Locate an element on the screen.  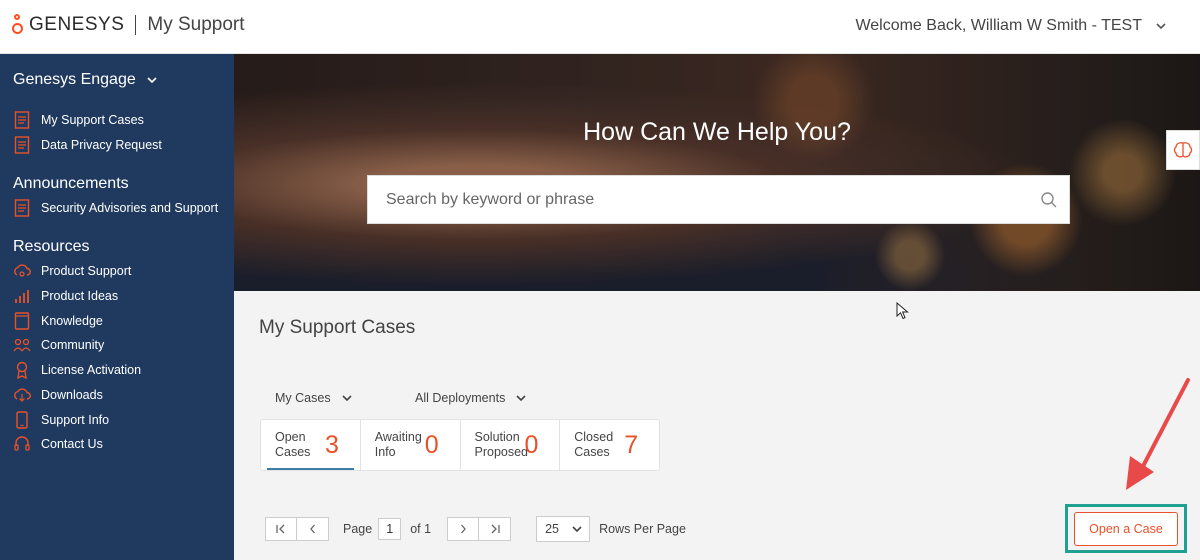
sidebar-item-downloads: Downloads is located at coordinates (58, 395).